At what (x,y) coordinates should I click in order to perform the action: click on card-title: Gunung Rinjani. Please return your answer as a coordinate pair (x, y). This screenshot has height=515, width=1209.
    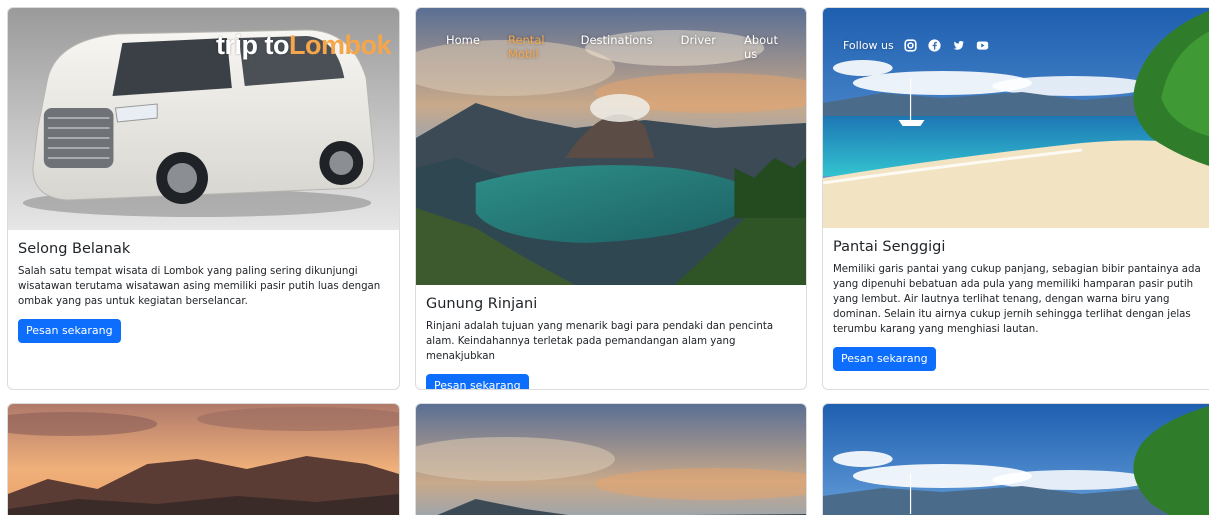
    Looking at the image, I should click on (482, 304).